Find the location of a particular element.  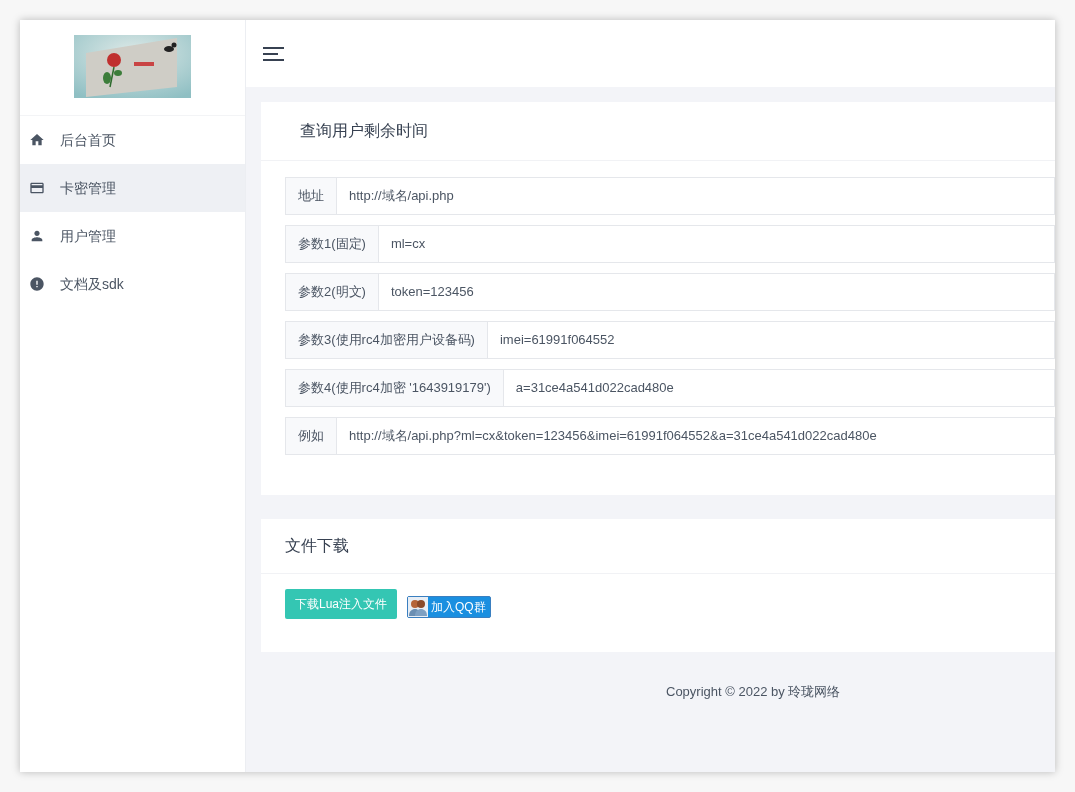

field-label: 参数2(明文) is located at coordinates (332, 292).